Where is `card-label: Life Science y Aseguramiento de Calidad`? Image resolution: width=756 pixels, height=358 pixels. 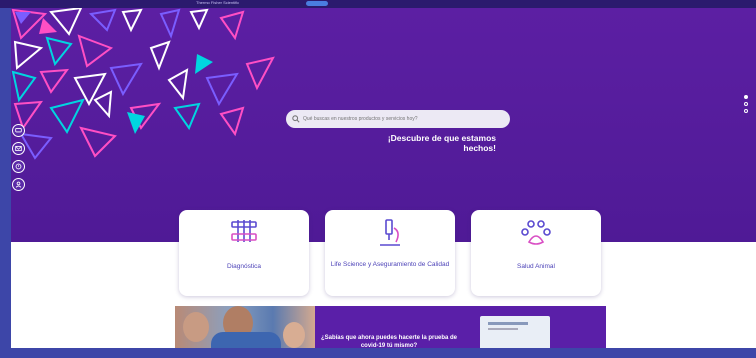 card-label: Life Science y Aseguramiento de Calidad is located at coordinates (390, 264).